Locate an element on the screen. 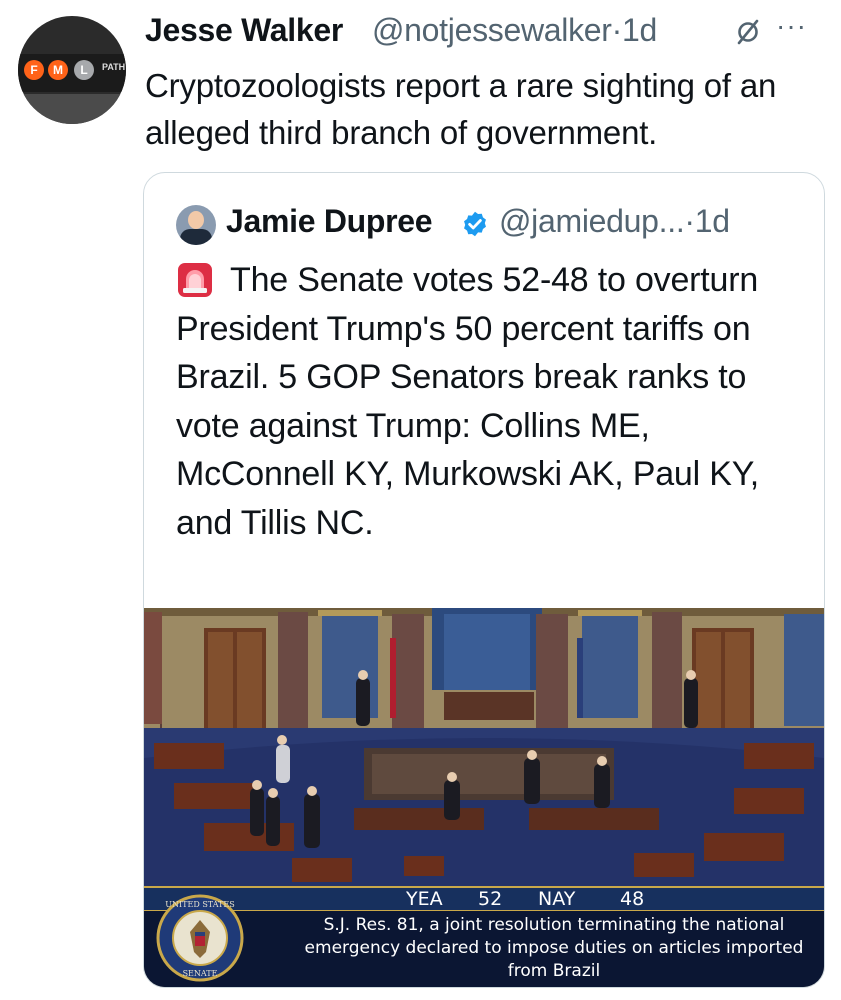  seal-lettering: UNITED STATES is located at coordinates (199, 904).